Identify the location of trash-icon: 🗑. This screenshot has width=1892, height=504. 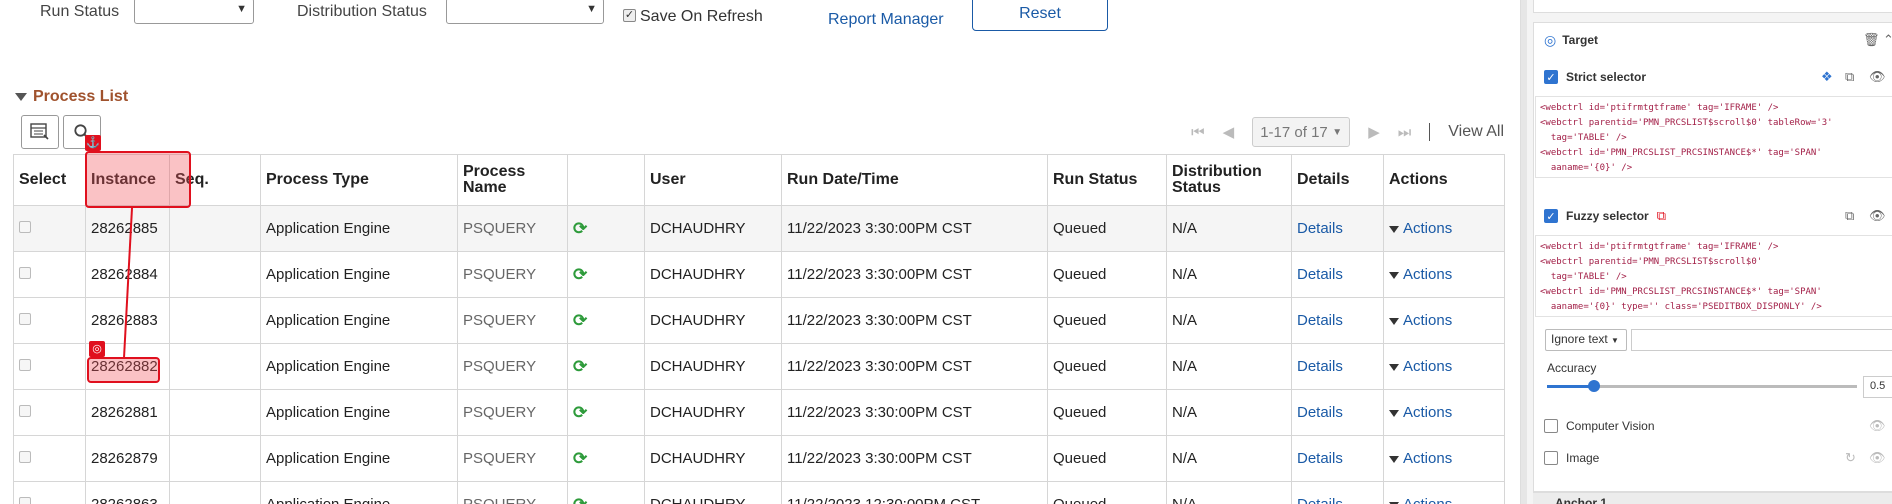
(1871, 40).